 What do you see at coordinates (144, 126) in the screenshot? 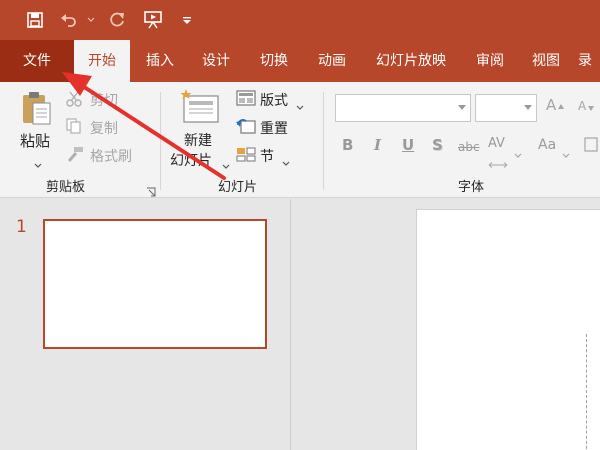
I see `annotation-arrow-icon` at bounding box center [144, 126].